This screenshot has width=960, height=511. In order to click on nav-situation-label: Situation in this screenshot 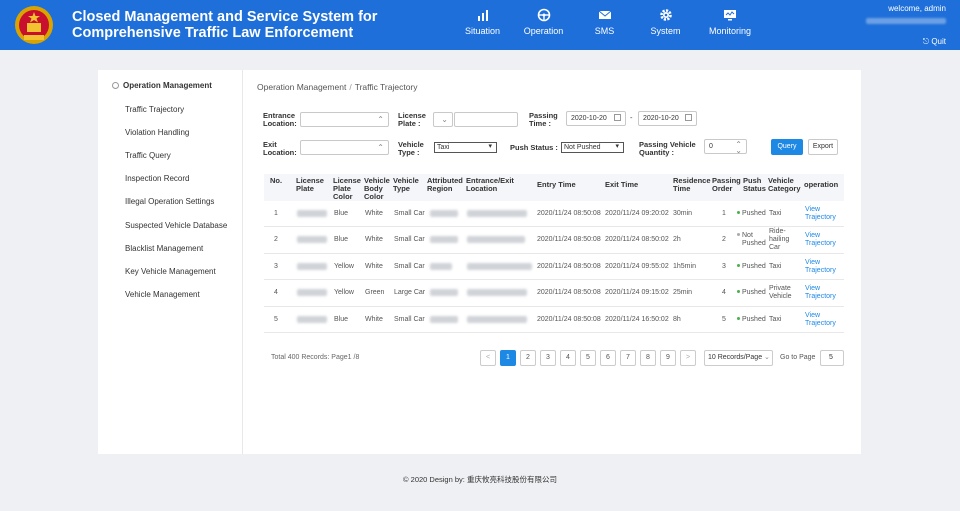, I will do `click(482, 31)`.